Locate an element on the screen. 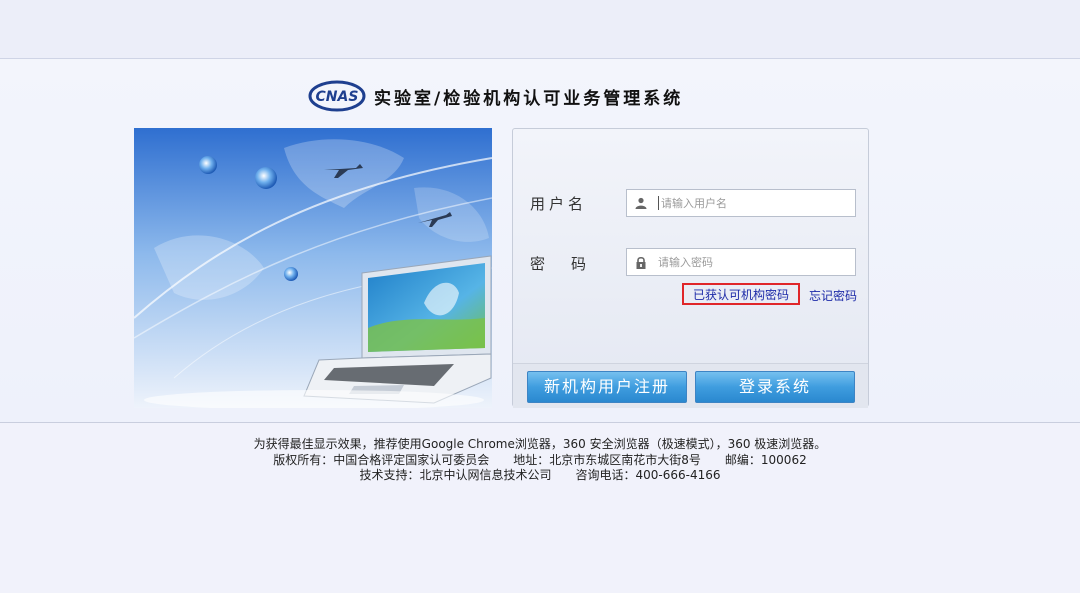  page-title: 实验室/检验机构认可业务管理系统 is located at coordinates (529, 98).